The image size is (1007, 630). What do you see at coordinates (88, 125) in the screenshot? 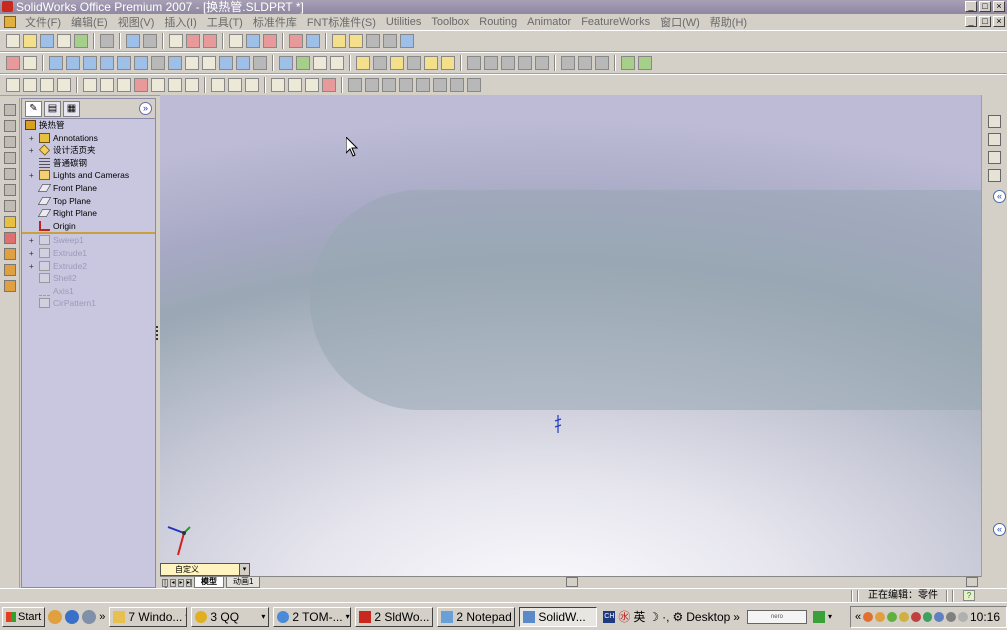
I see `tree-item-part: 换热管` at bounding box center [88, 125].